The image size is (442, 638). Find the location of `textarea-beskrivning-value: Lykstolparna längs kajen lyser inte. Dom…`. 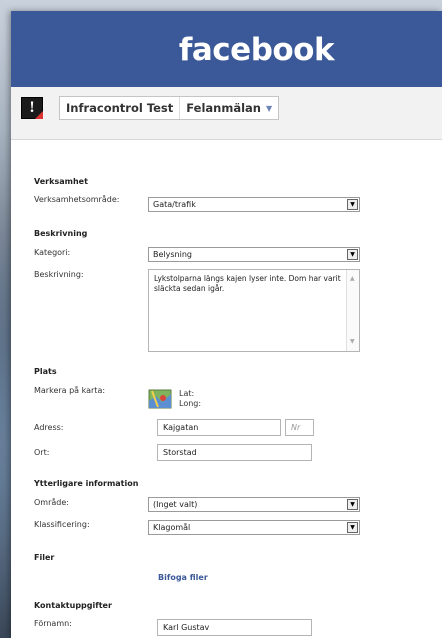

textarea-beskrivning-value: Lykstolparna längs kajen lyser inte. Dom… is located at coordinates (247, 283).